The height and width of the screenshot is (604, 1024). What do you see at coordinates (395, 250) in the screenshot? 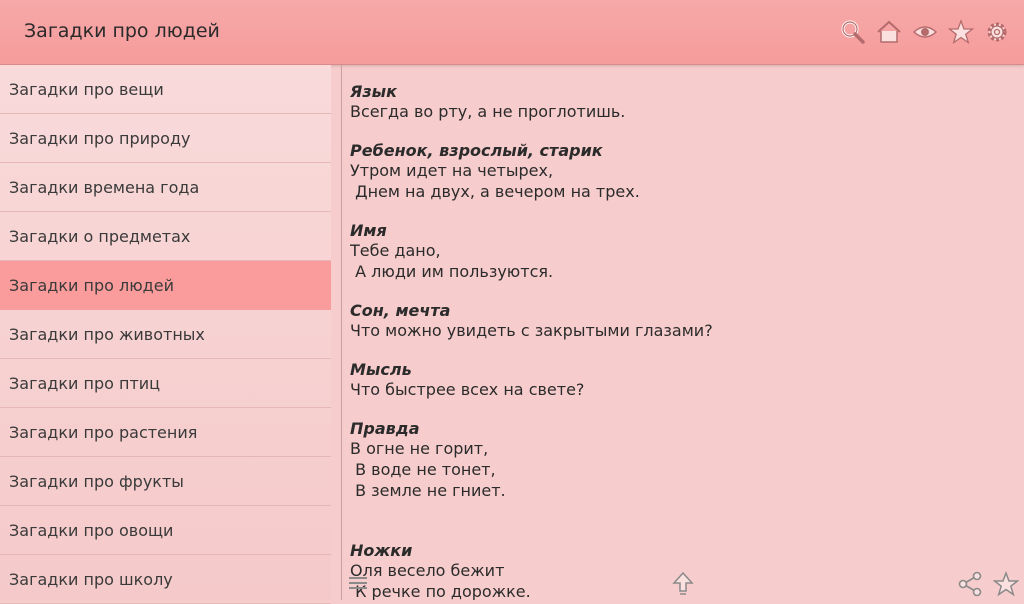
I see `riddle-line: Тебе дано,` at bounding box center [395, 250].